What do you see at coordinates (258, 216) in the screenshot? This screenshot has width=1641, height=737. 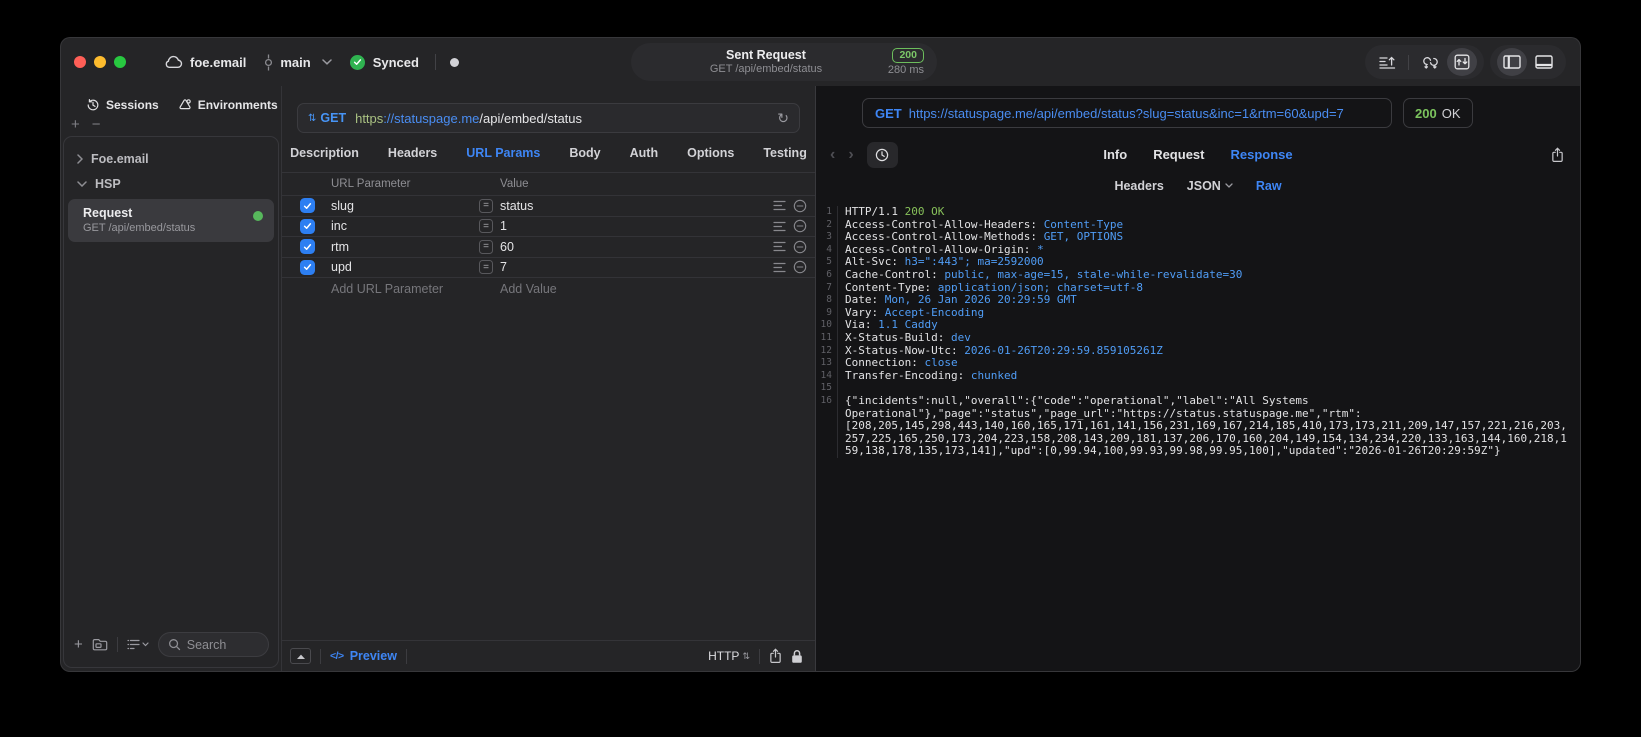 I see `request-status-dot` at bounding box center [258, 216].